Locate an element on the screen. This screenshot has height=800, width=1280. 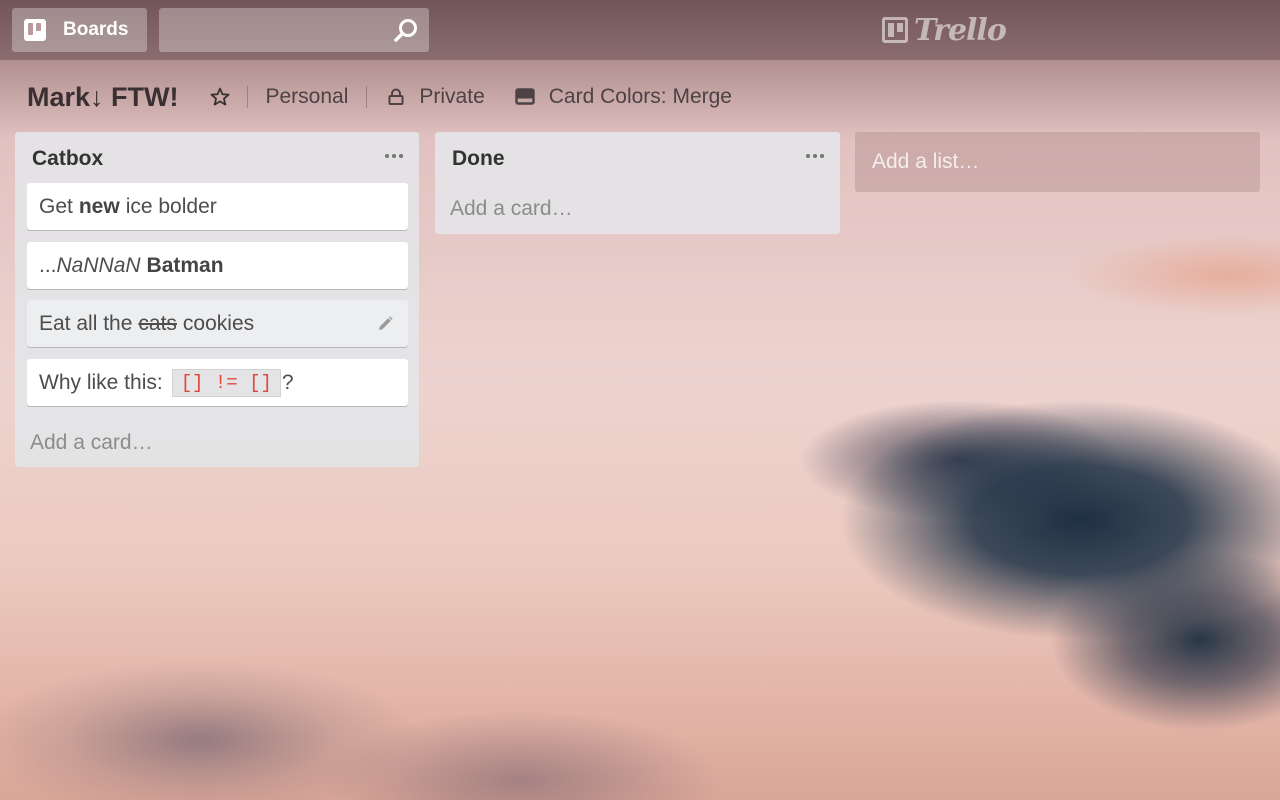
card-get-new-ice-bolder: Get new ice bolder is located at coordinates (217, 206).